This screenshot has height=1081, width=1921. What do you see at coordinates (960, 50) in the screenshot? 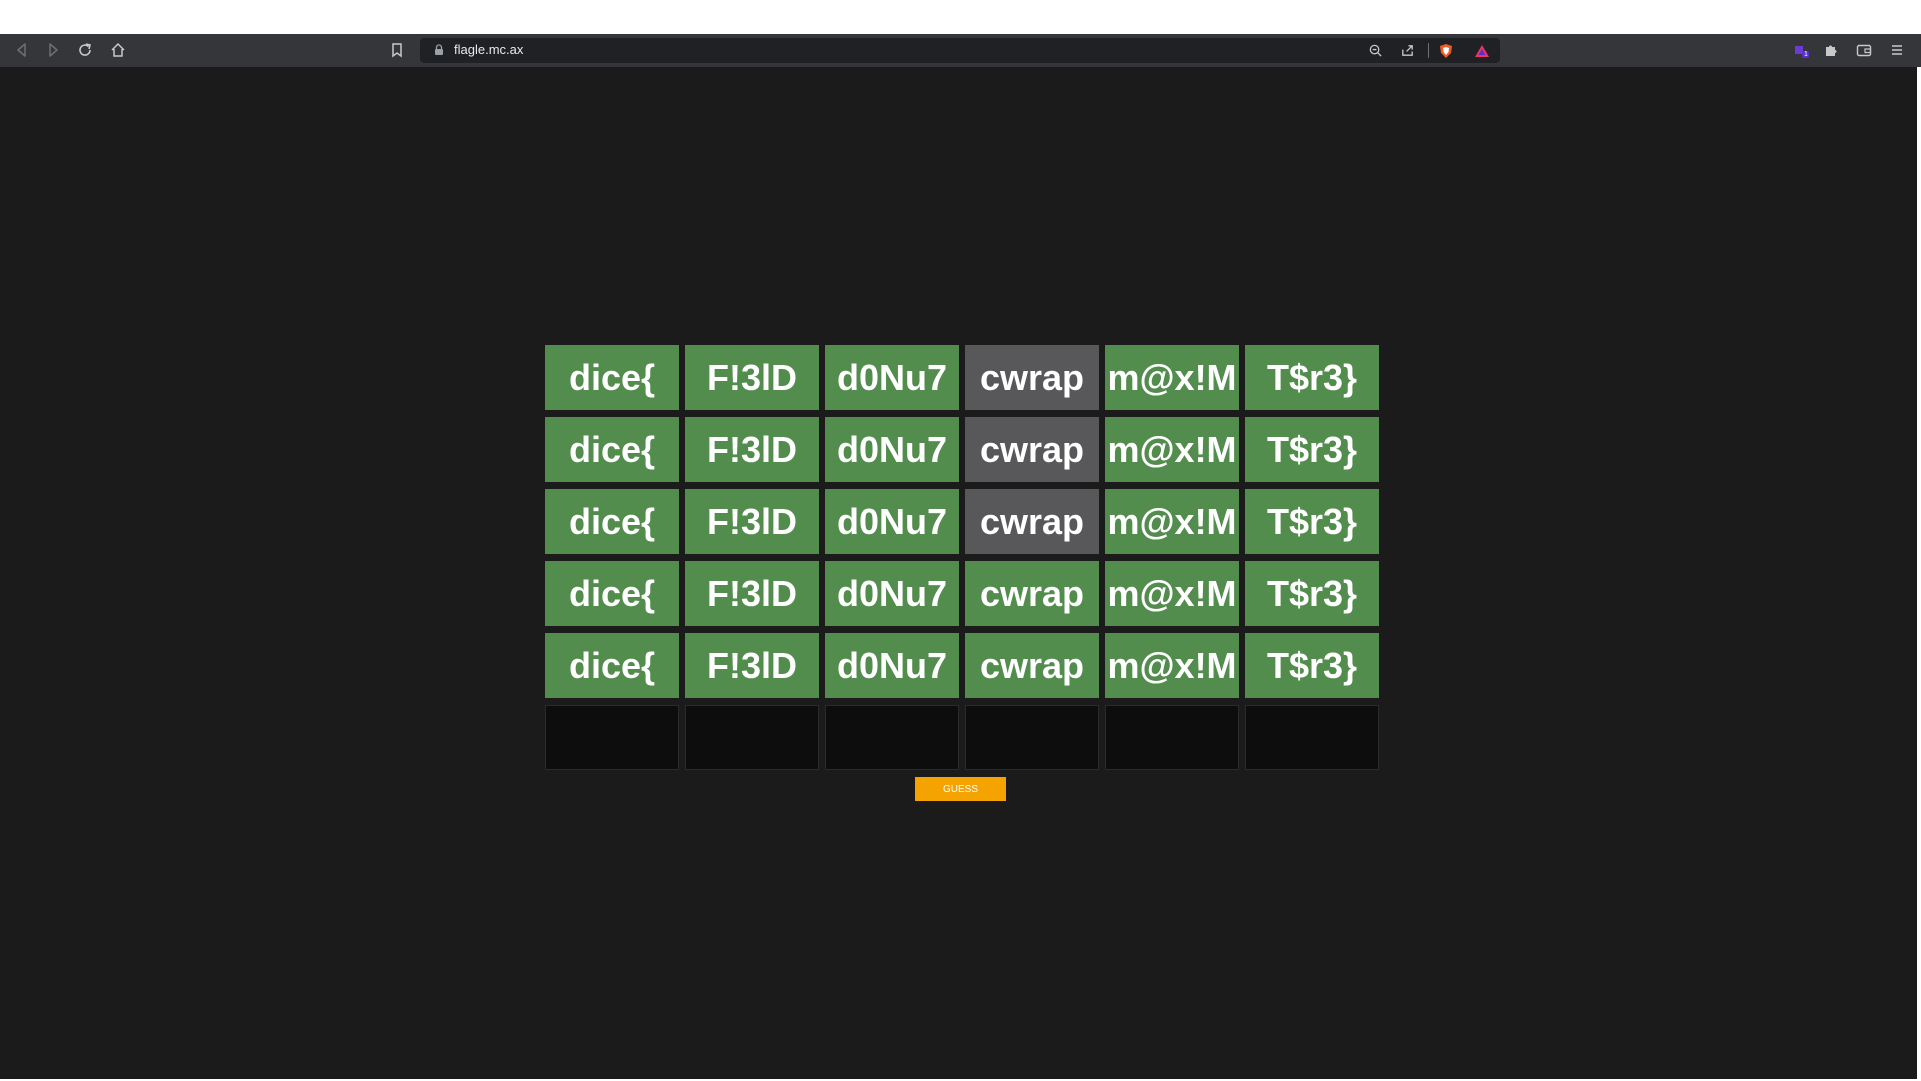
I see `address-bar: flagle.mc.ax` at bounding box center [960, 50].